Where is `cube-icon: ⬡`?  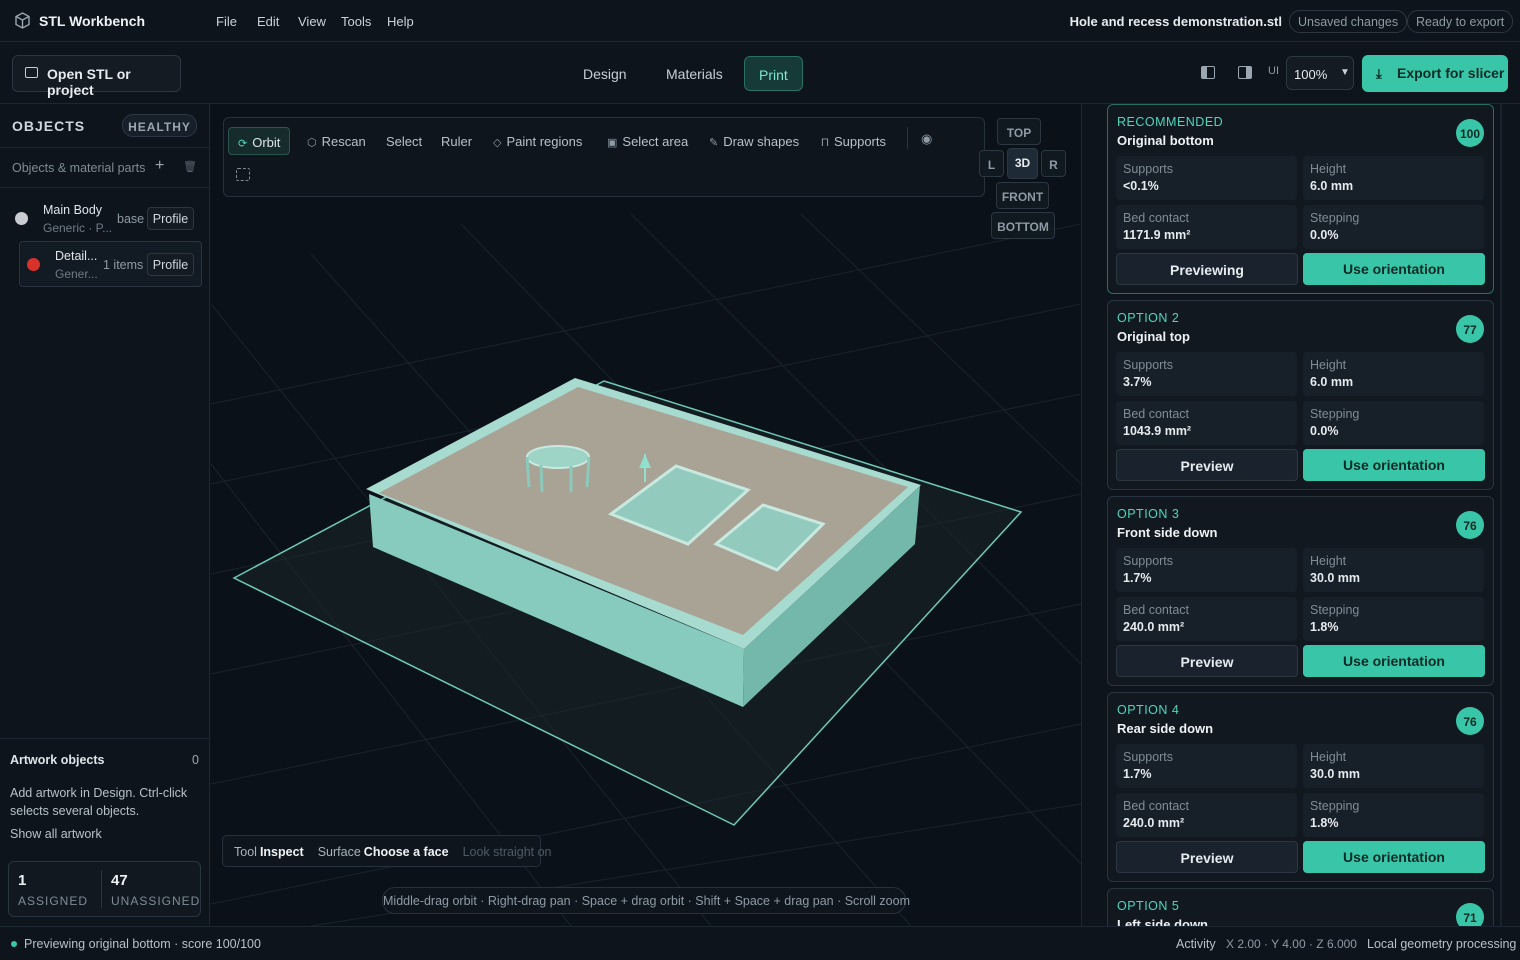
cube-icon: ⬡ is located at coordinates (312, 143).